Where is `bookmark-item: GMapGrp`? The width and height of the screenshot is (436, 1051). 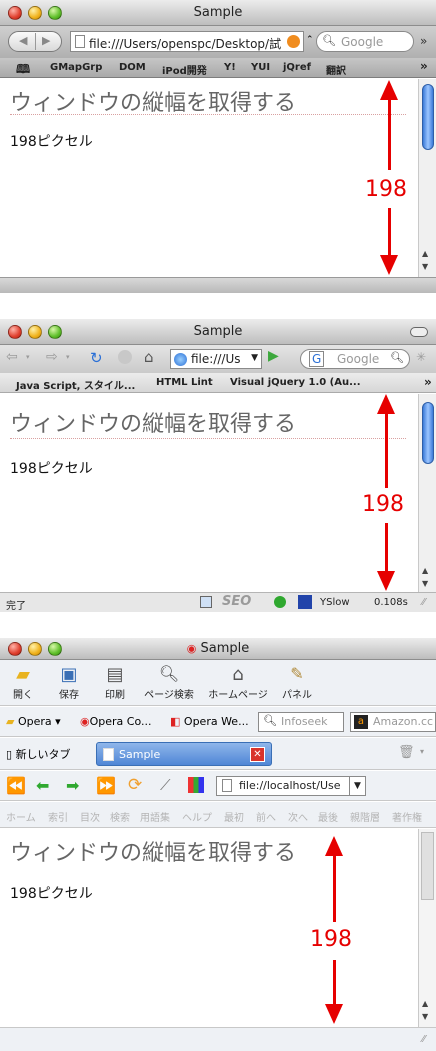 bookmark-item: GMapGrp is located at coordinates (76, 67).